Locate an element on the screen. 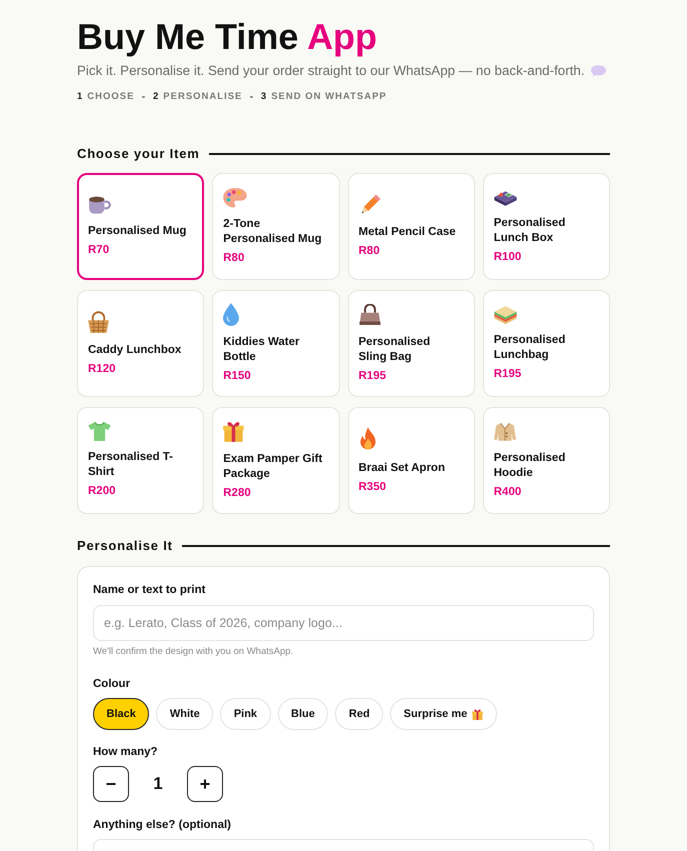 The height and width of the screenshot is (851, 687). product-card: Braai Set Apron R350 is located at coordinates (411, 460).